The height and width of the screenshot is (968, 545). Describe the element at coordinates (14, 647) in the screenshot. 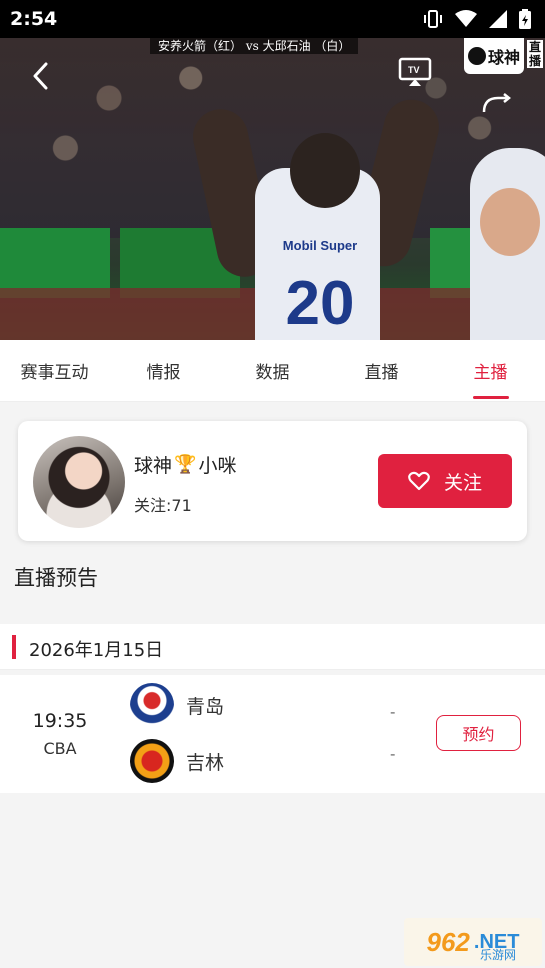

I see `date-accent-bar` at that location.